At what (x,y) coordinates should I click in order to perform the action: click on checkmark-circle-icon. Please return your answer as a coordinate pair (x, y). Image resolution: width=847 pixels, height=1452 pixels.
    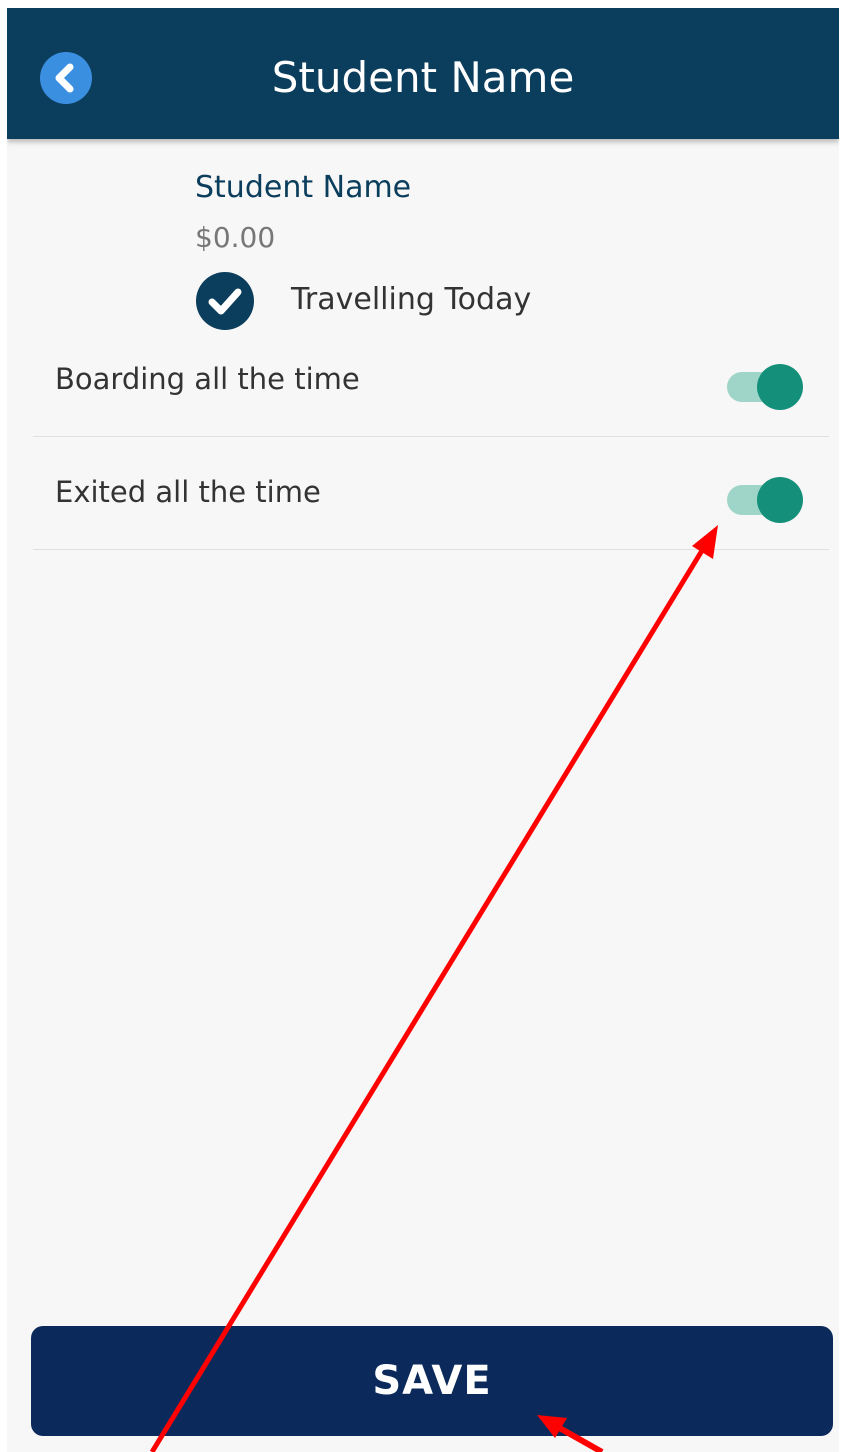
    Looking at the image, I should click on (225, 301).